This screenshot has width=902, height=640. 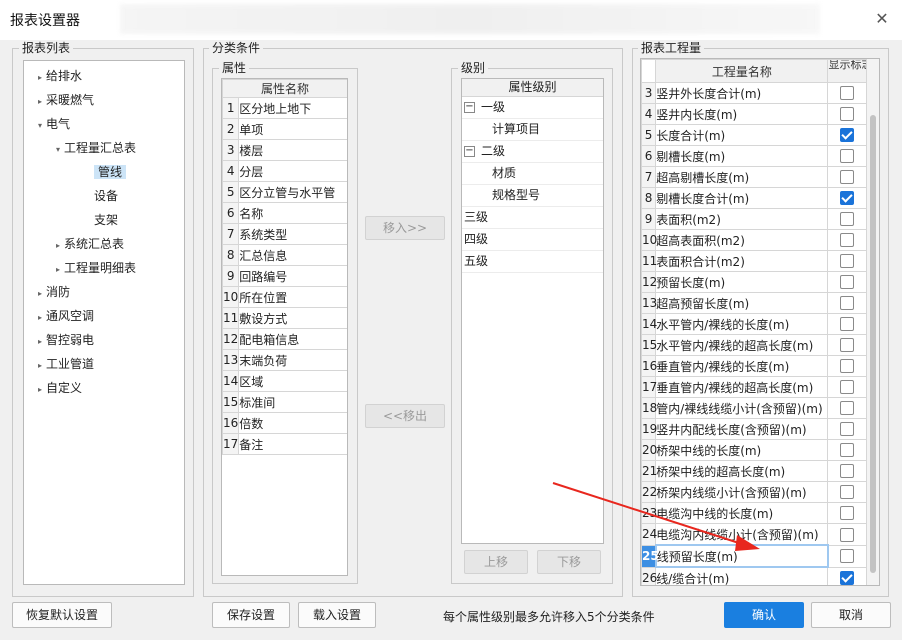 What do you see at coordinates (532, 152) in the screenshot?
I see `level-item: − 二级` at bounding box center [532, 152].